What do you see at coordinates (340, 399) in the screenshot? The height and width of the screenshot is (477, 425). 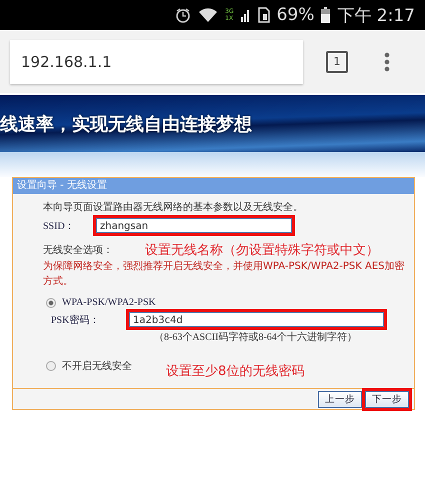 I see `wizard-button: 上一步` at bounding box center [340, 399].